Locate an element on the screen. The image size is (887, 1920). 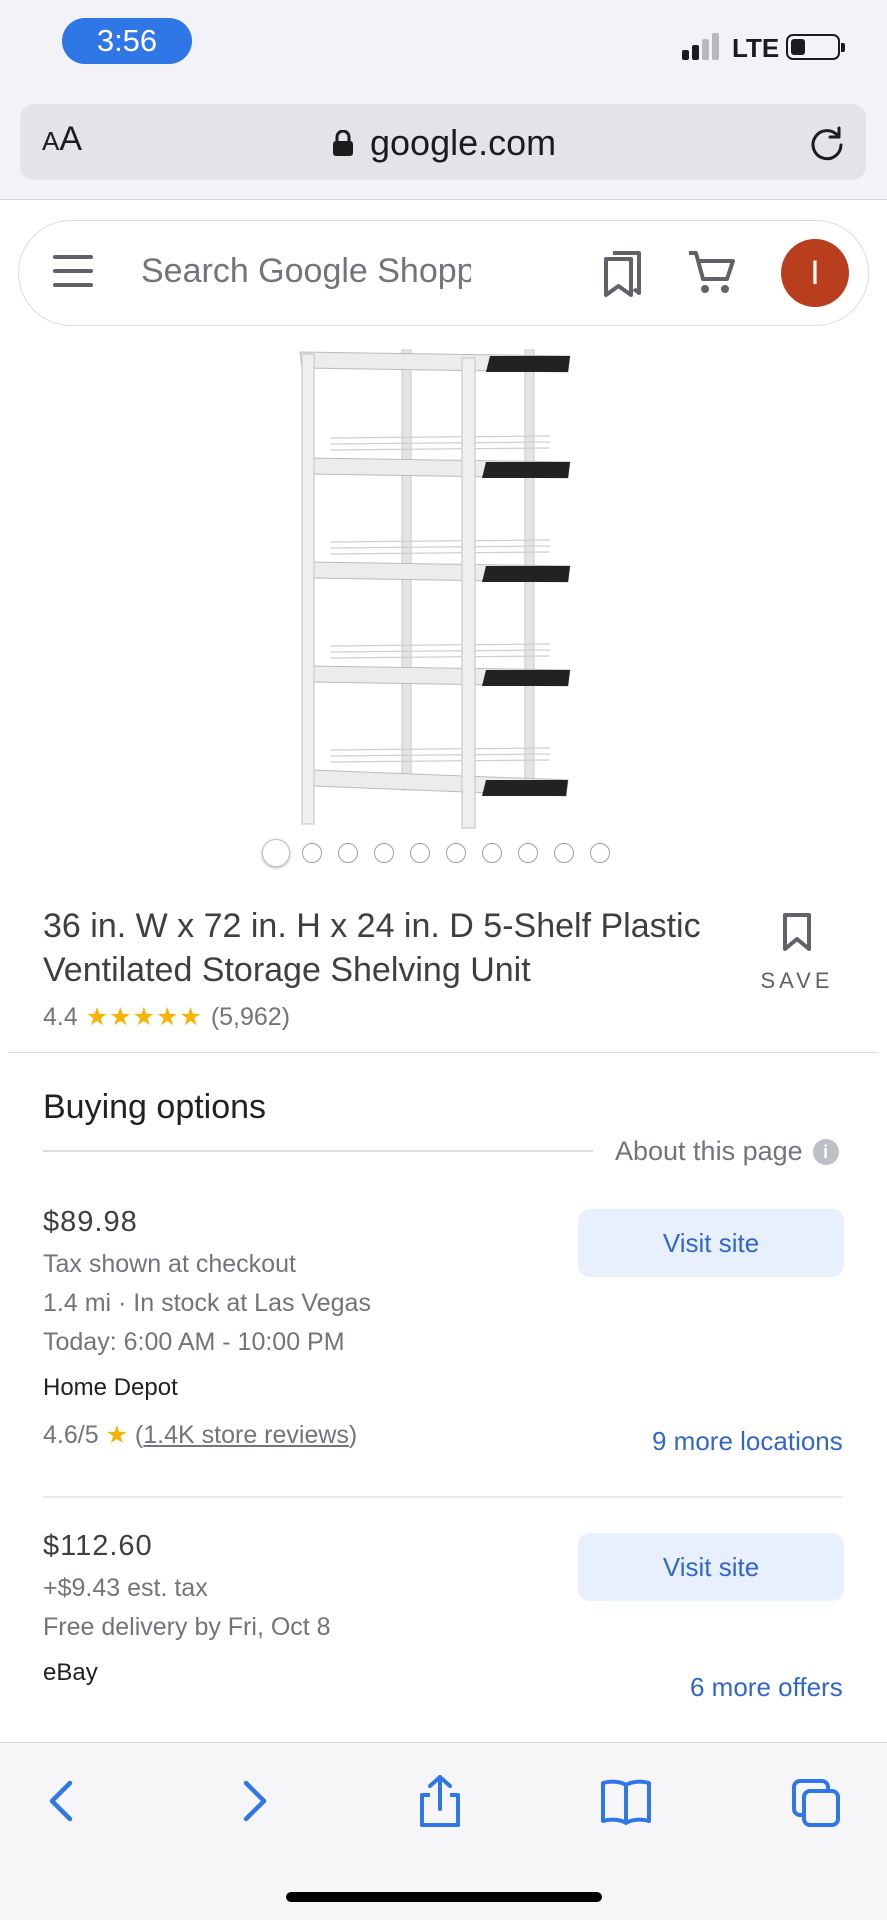
product-rating: 4.4 ★★★★★ (5,962) is located at coordinates (166, 1017).